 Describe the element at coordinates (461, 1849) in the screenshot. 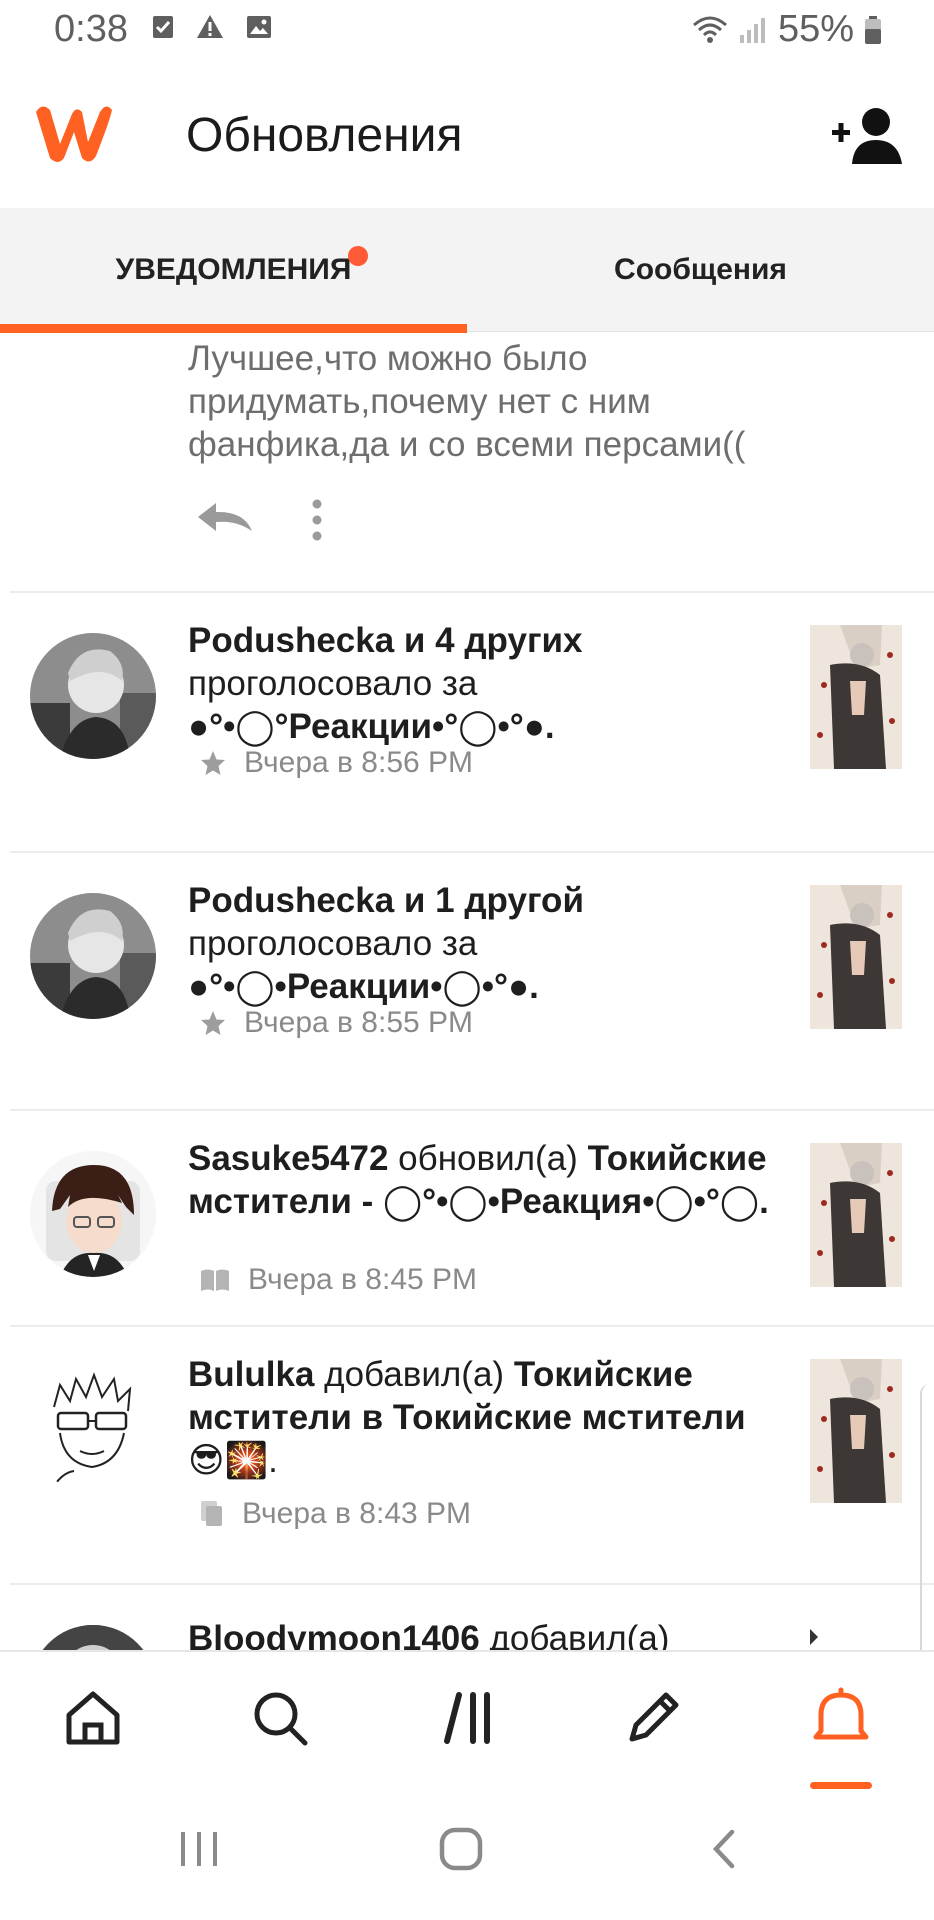

I see `home-circle-icon` at that location.